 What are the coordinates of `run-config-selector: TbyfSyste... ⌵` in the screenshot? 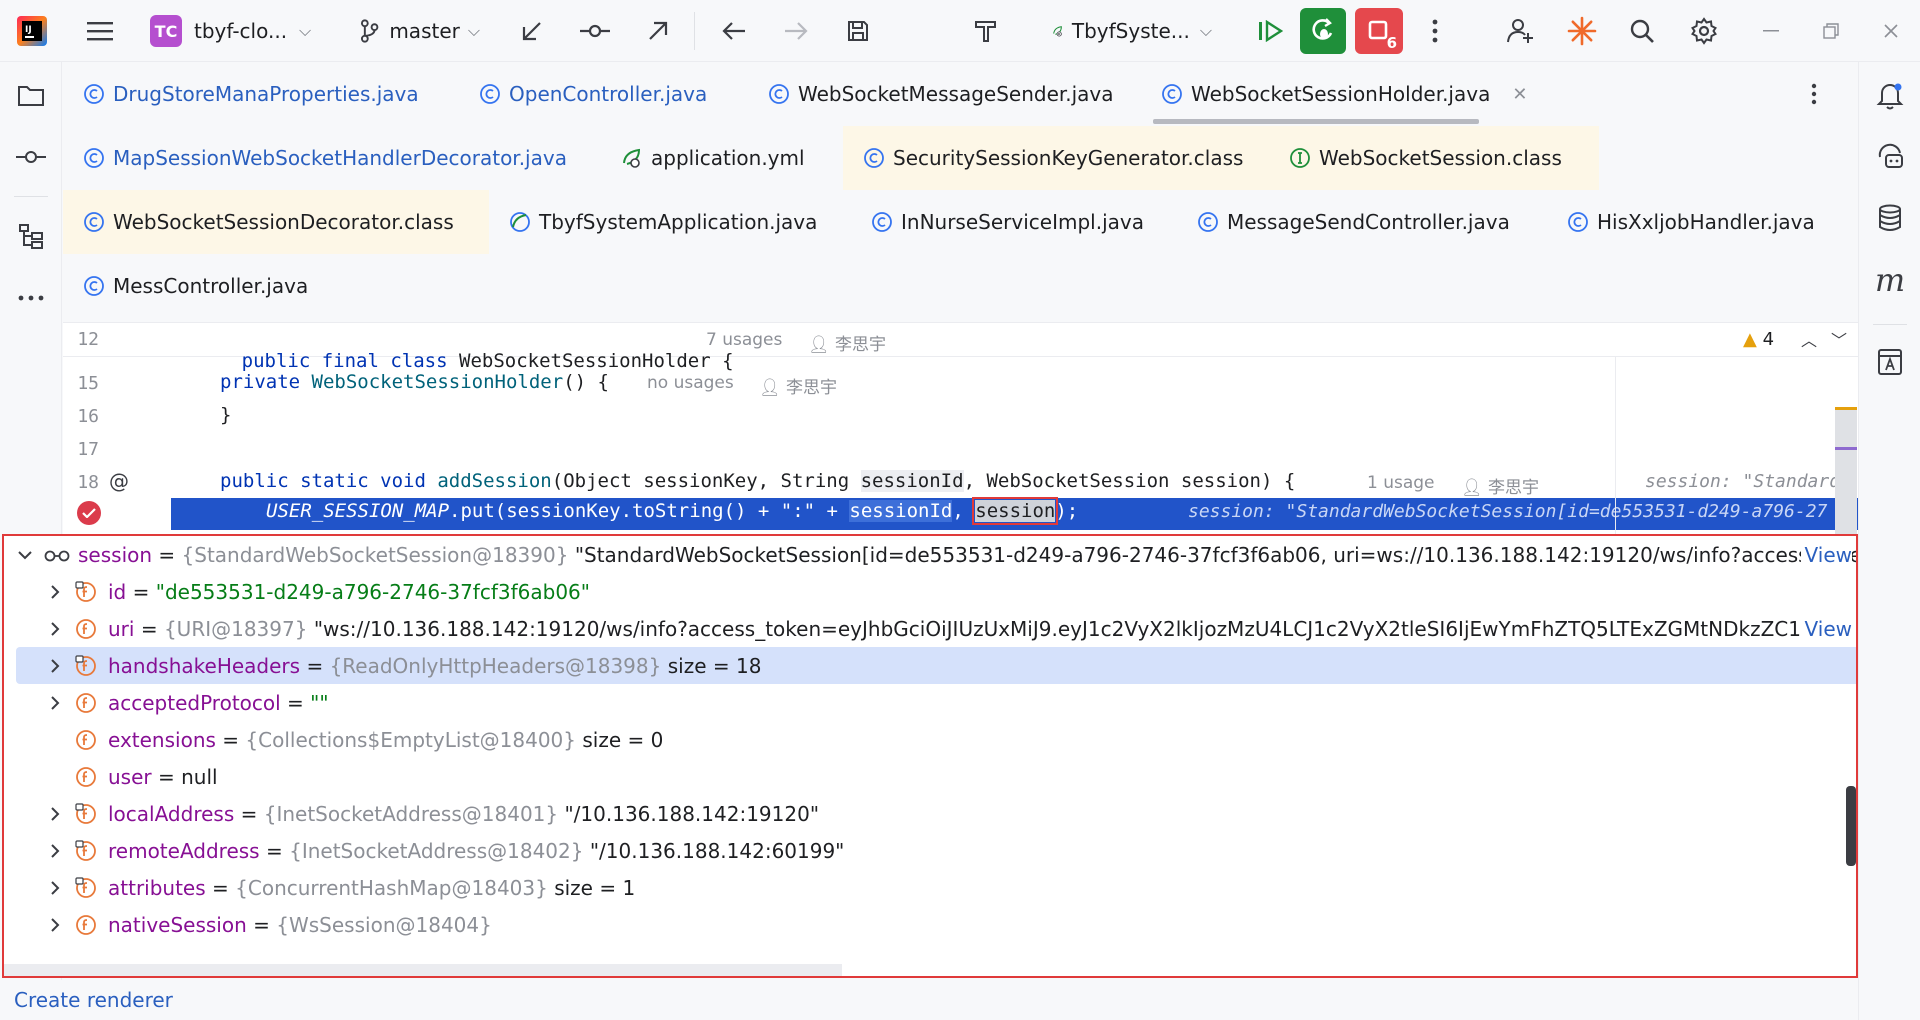 It's located at (1132, 31).